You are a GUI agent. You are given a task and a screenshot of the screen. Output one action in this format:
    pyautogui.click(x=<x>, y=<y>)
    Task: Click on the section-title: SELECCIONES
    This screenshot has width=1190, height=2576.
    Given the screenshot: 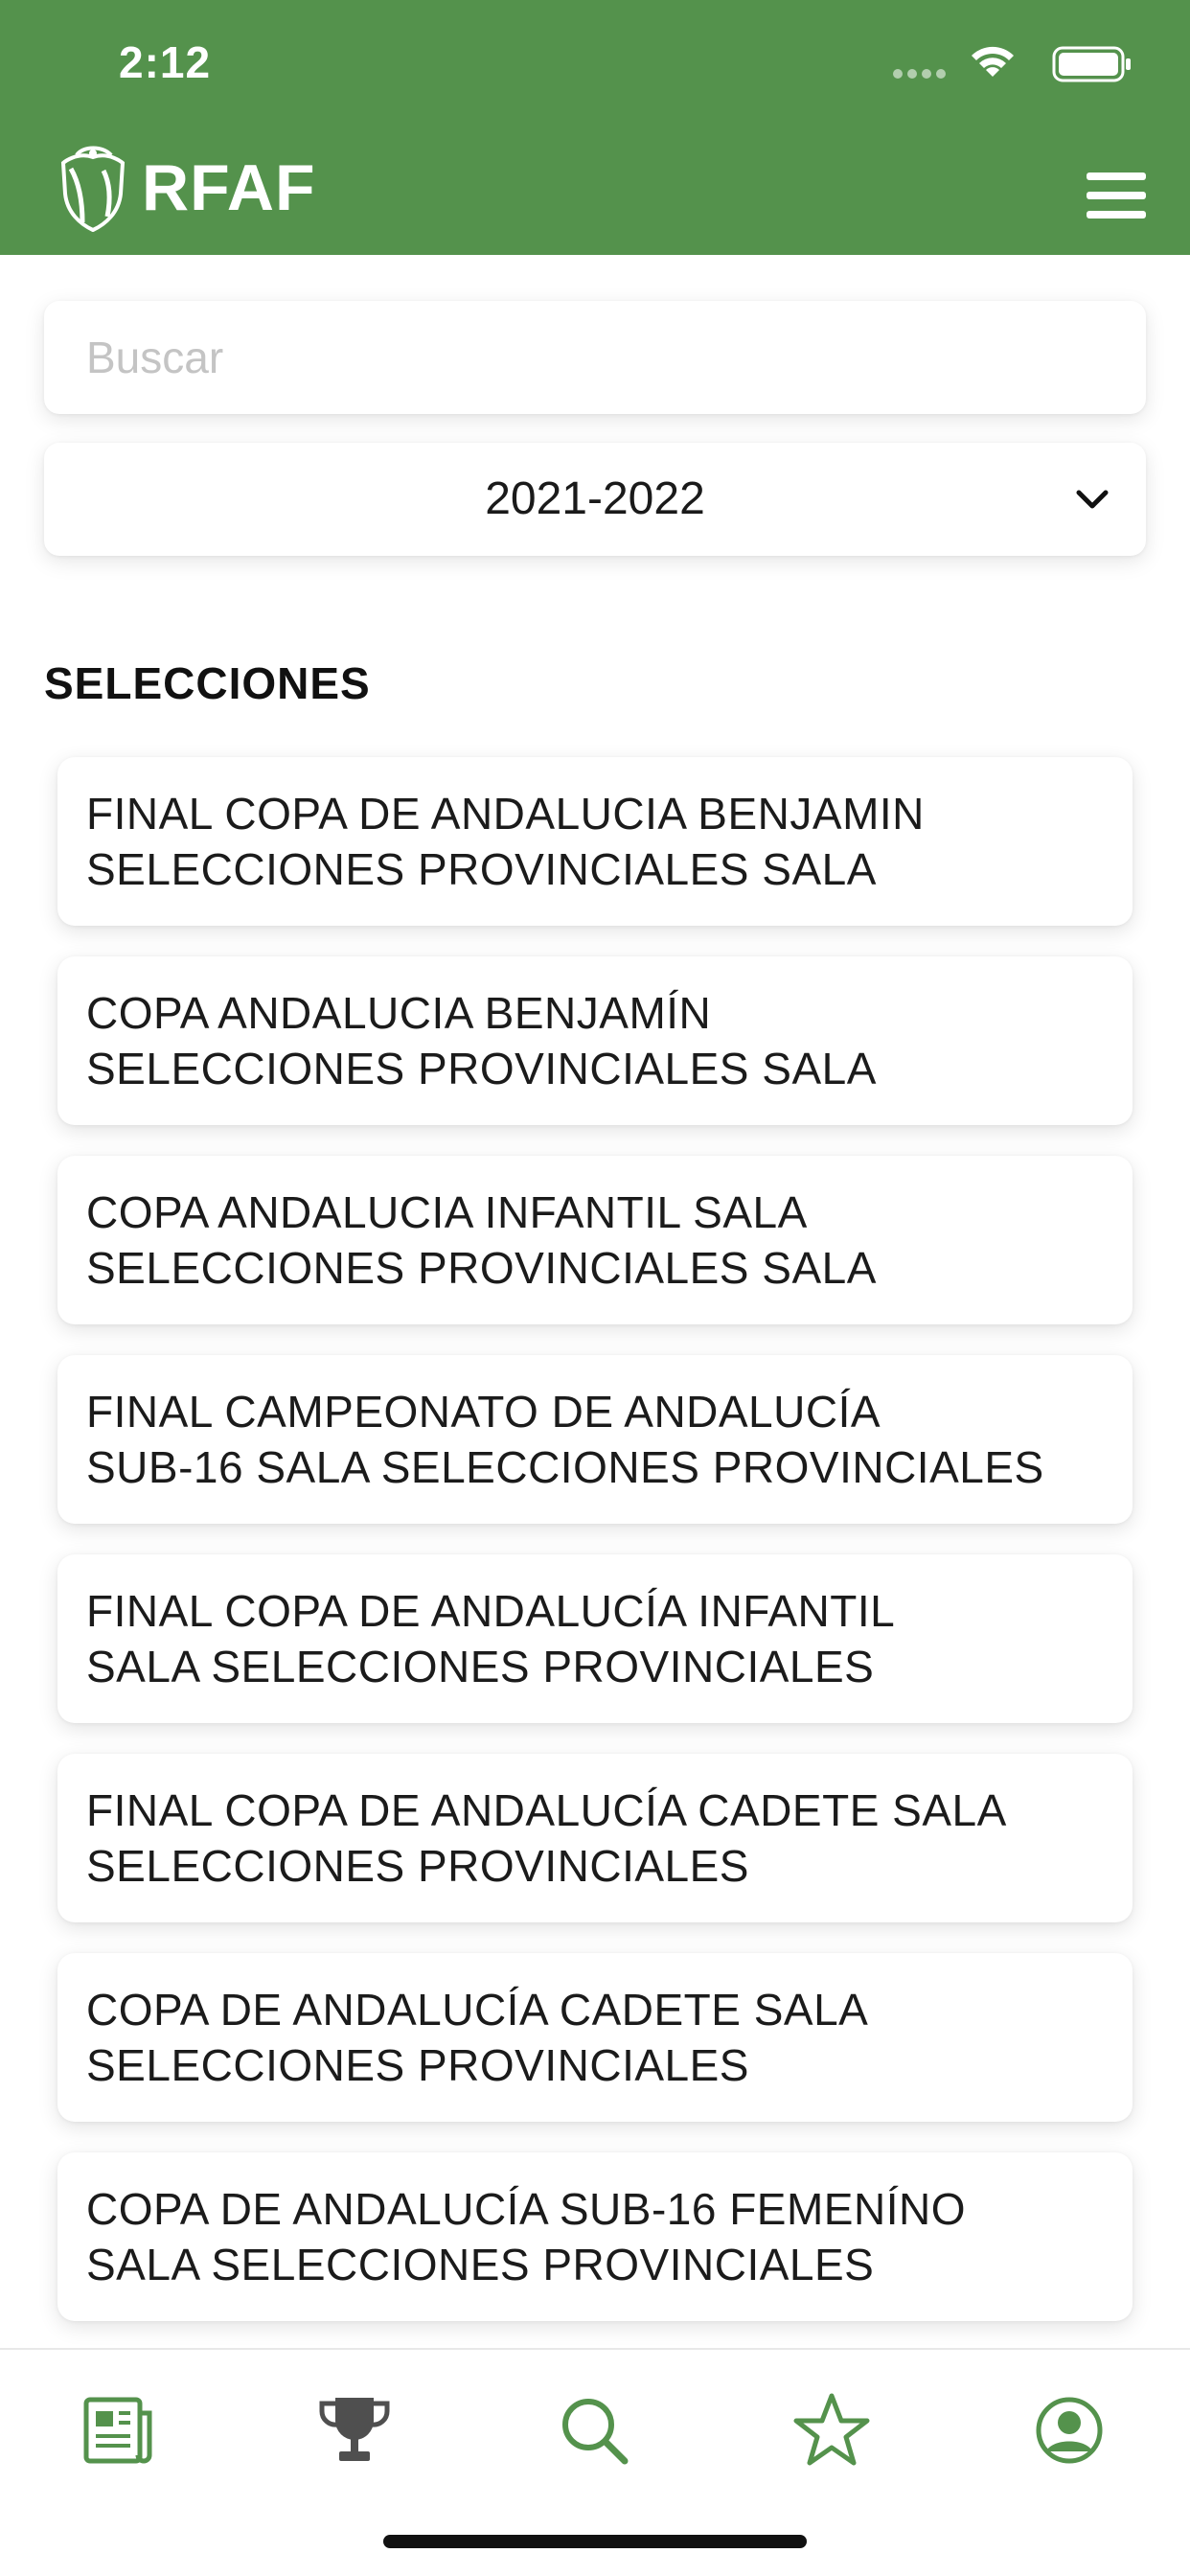 What is the action you would take?
    pyautogui.click(x=207, y=683)
    